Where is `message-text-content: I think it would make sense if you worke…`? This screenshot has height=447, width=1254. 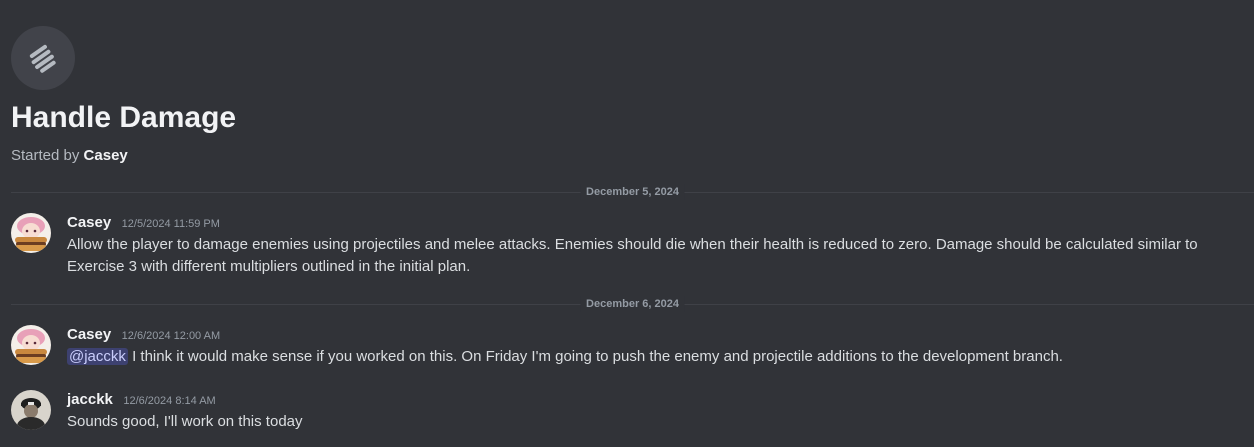
message-text-content: I think it would make sense if you worke… is located at coordinates (595, 356).